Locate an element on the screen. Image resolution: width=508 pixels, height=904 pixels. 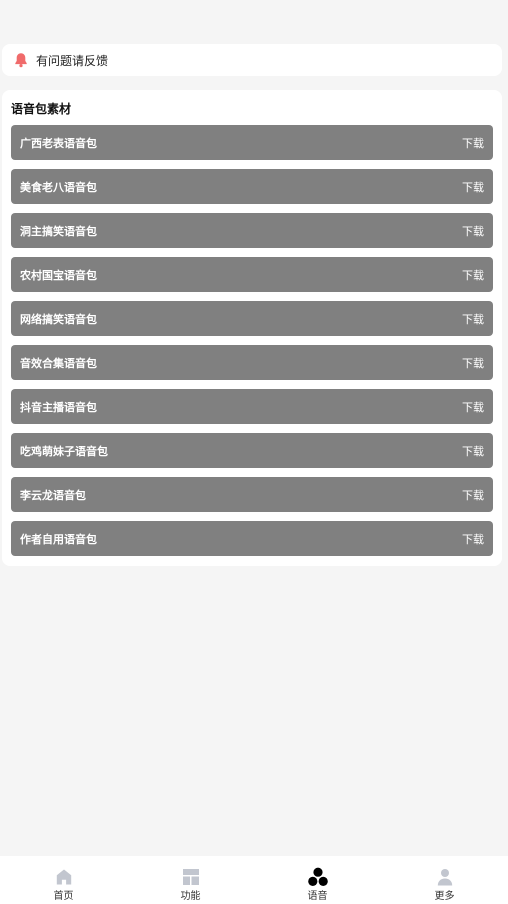
bell-icon is located at coordinates (21, 60).